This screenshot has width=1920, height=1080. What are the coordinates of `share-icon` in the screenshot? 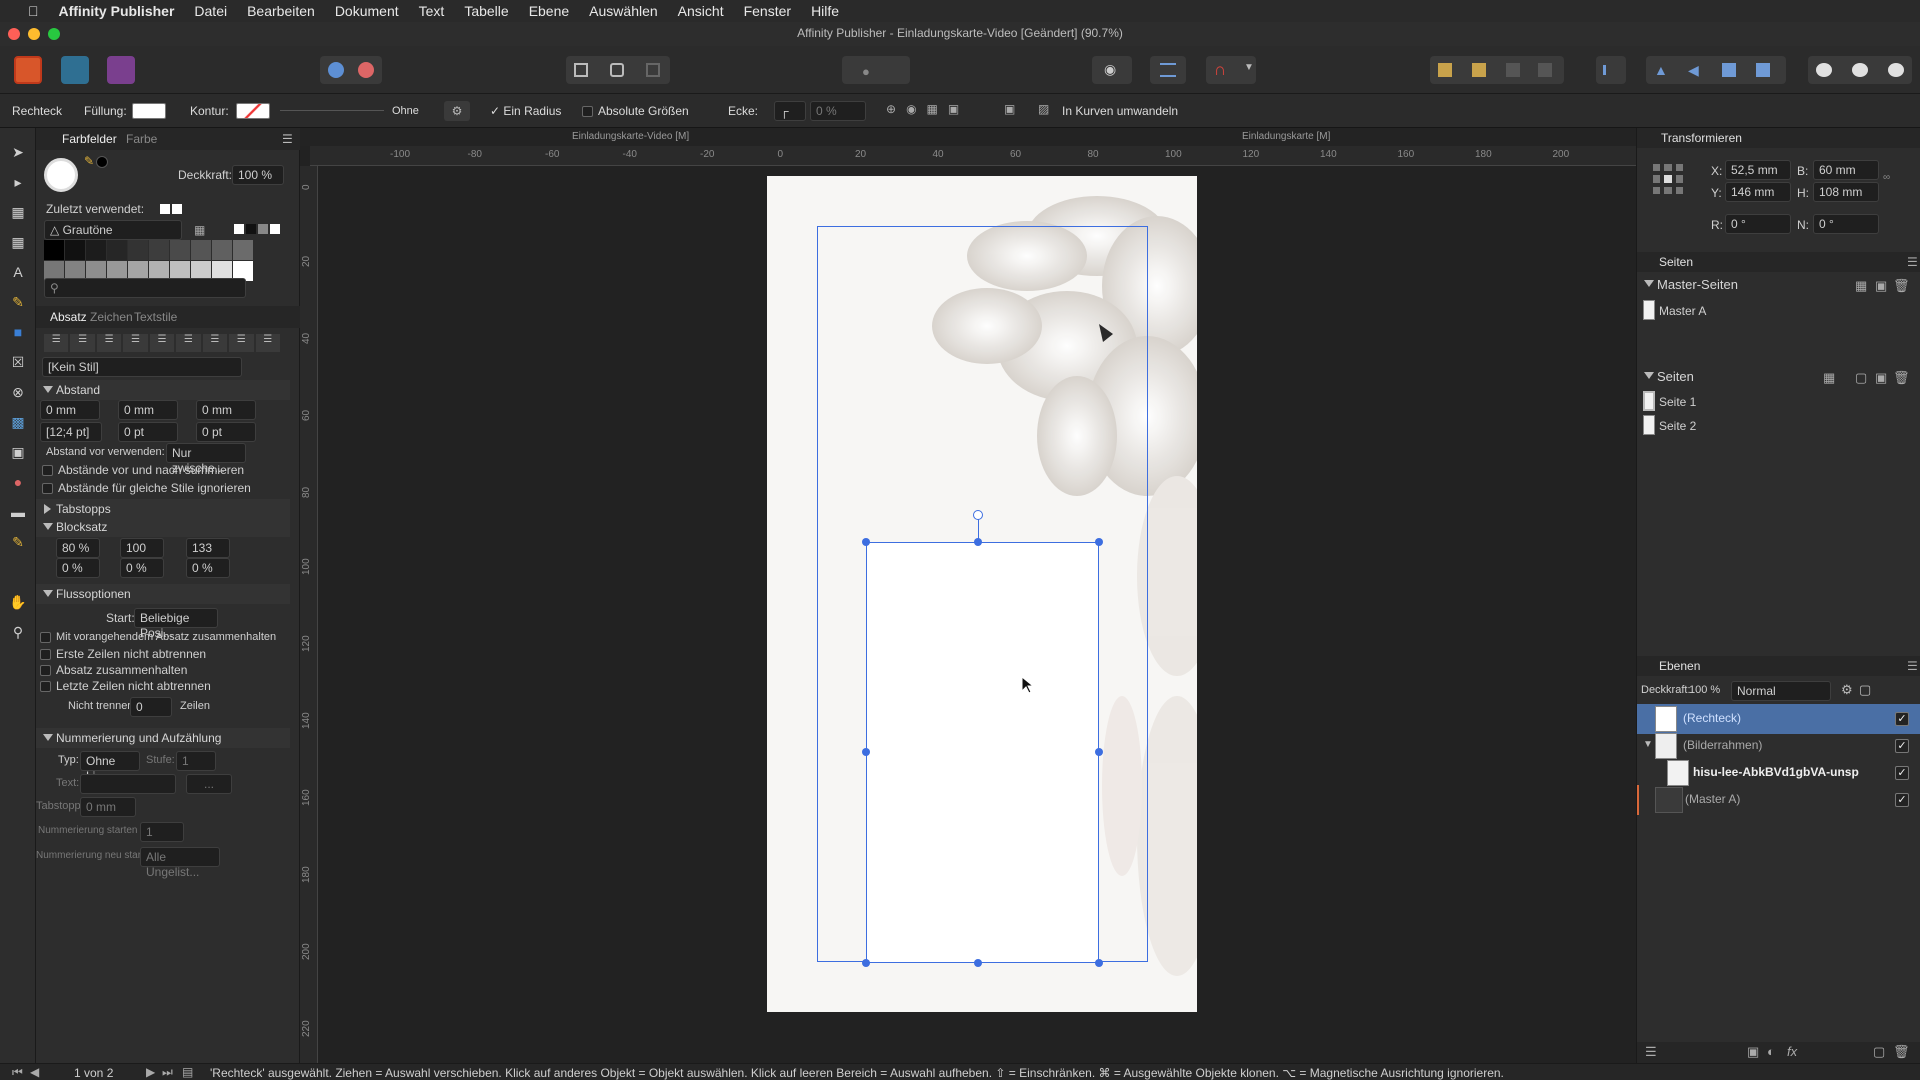 It's located at (336, 70).